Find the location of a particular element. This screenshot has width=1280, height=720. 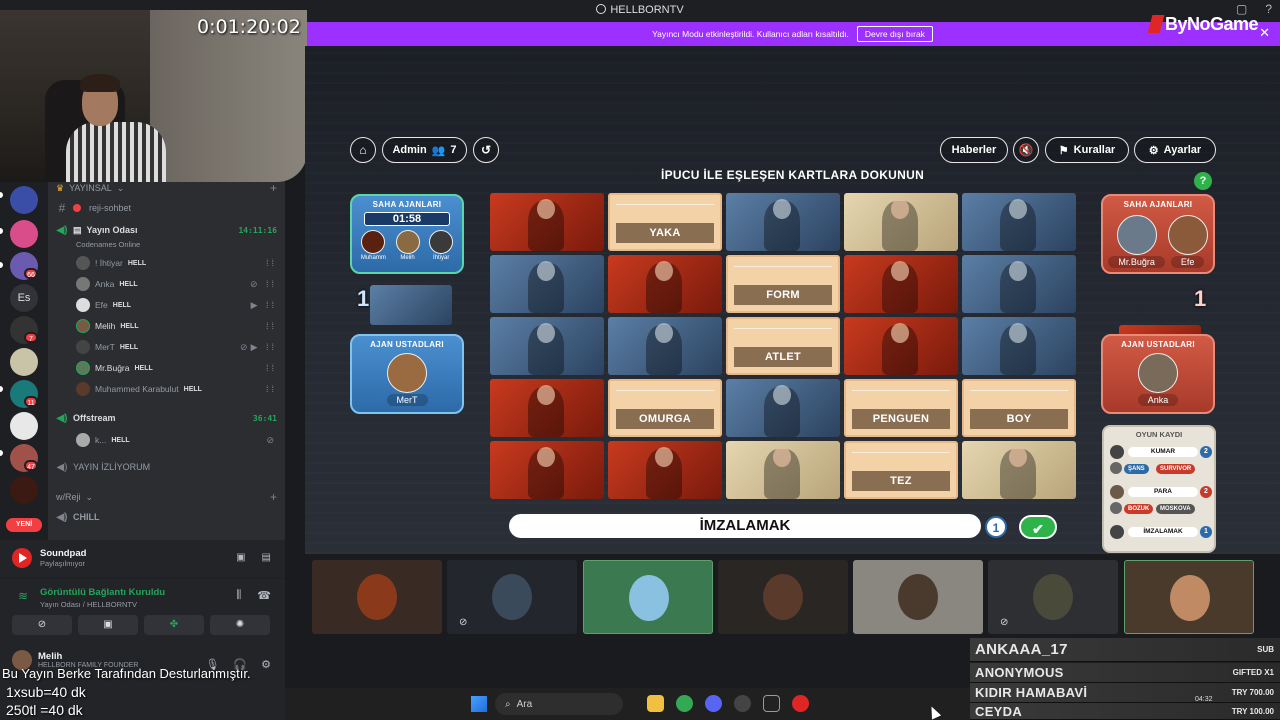

taskbar-search: ⌕ Ara is located at coordinates (559, 704).